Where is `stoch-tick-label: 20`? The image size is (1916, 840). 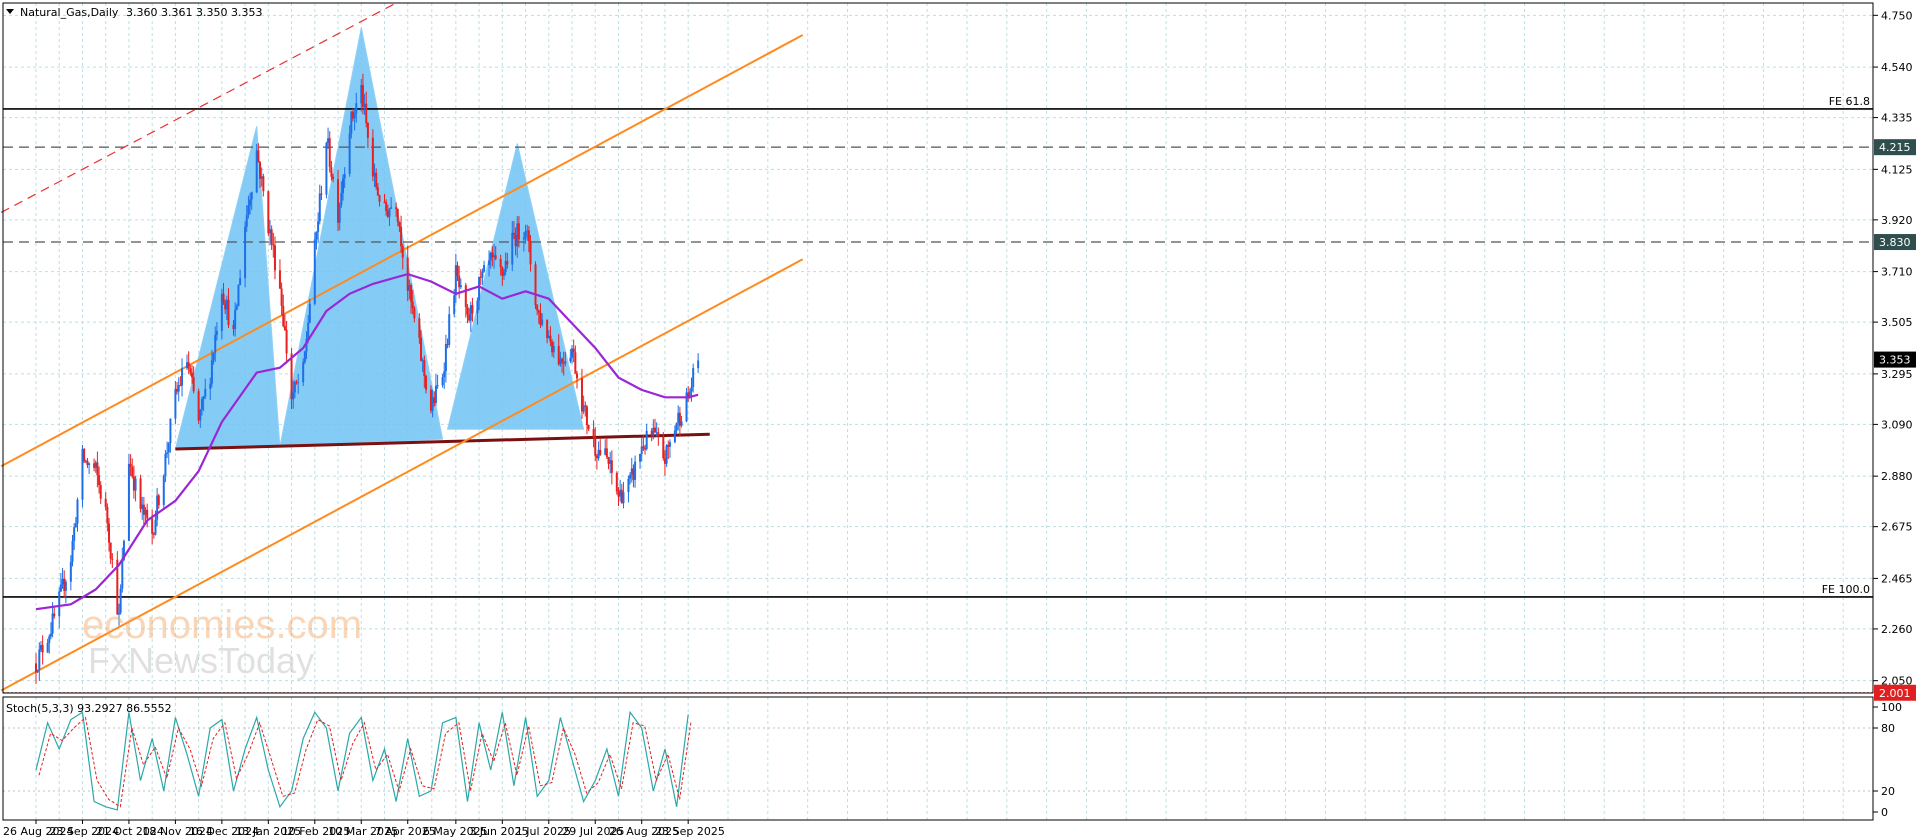 stoch-tick-label: 20 is located at coordinates (1888, 791).